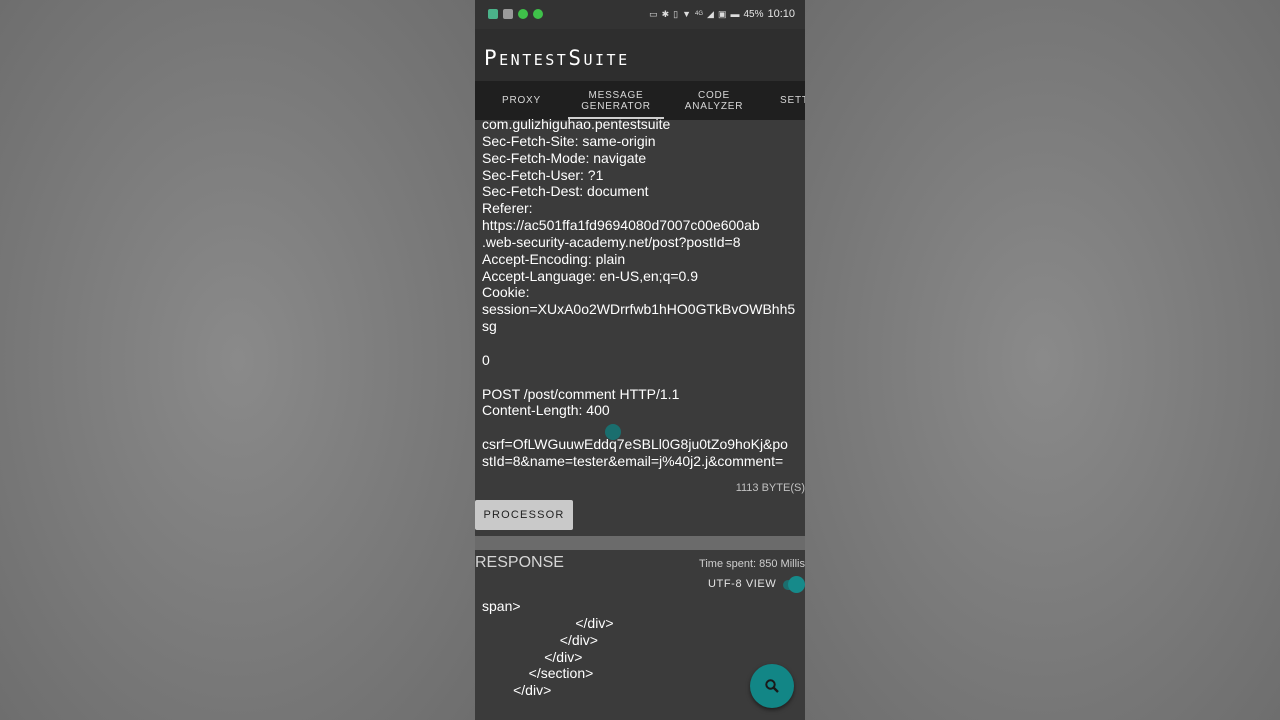  Describe the element at coordinates (613, 432) in the screenshot. I see `touch-indicator` at that location.